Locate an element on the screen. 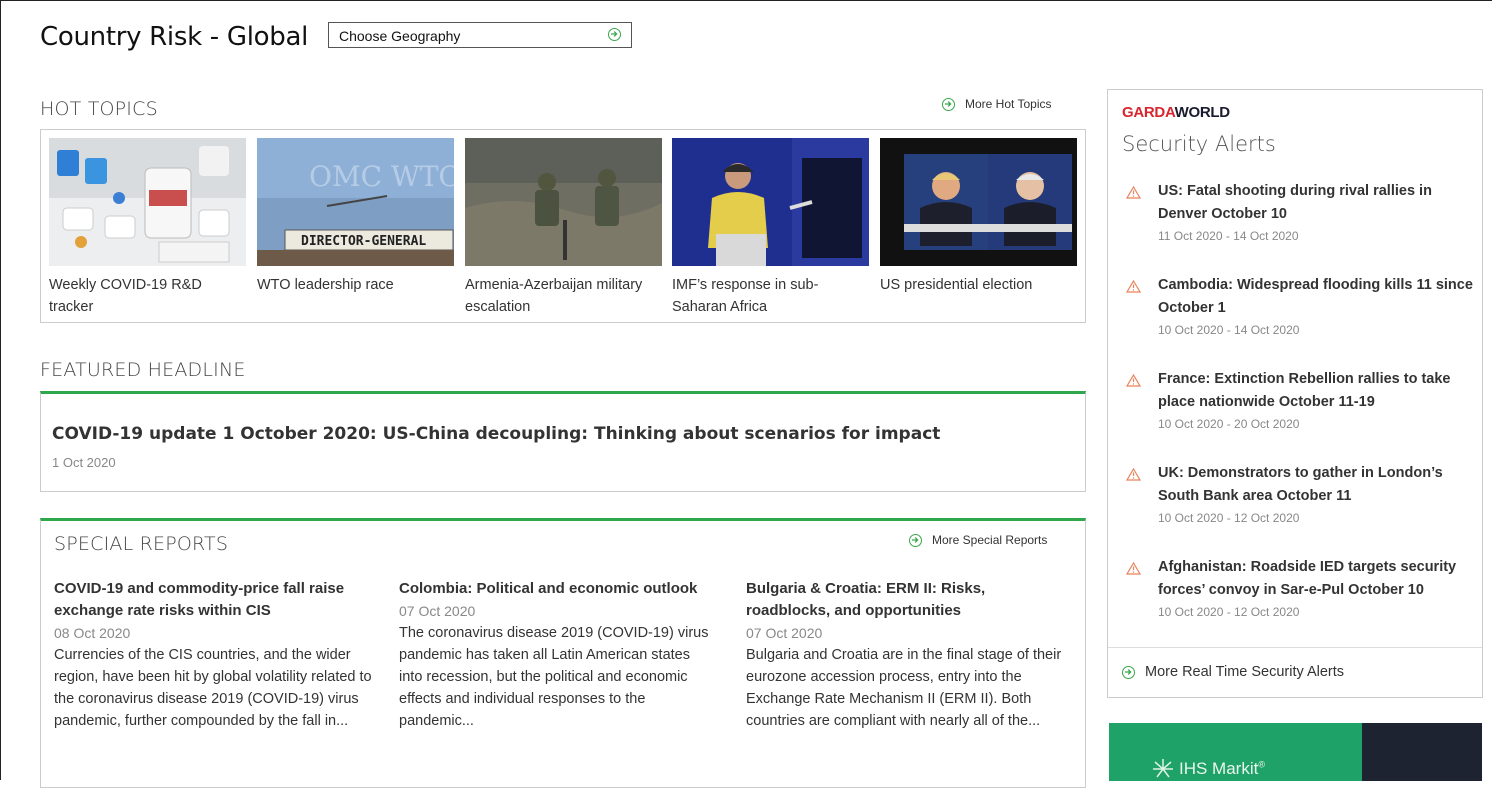 This screenshot has width=1493, height=788. special-report-date: 08 Oct 2020 is located at coordinates (92, 633).